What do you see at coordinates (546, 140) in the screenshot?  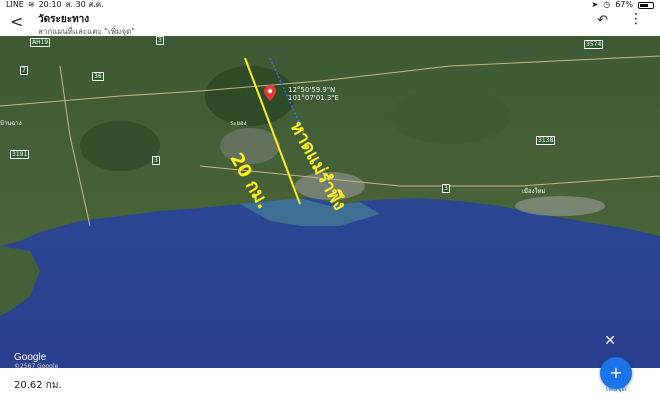 I see `road-label: 3138` at bounding box center [546, 140].